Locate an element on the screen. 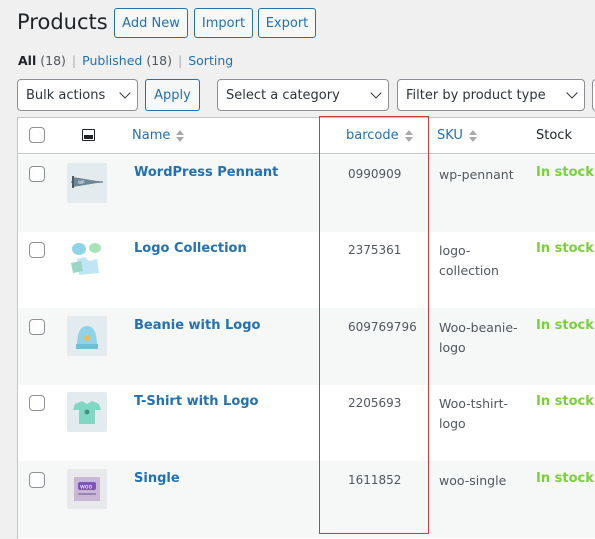  svg-text: WP is located at coordinates (81, 182).